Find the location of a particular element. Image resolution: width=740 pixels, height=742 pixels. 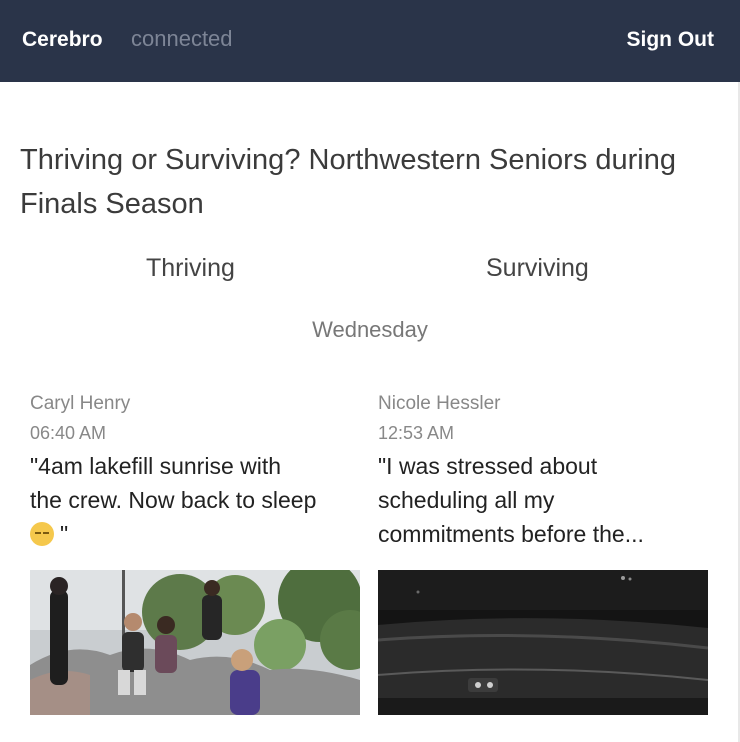

quote-line-end: " is located at coordinates (197, 534).